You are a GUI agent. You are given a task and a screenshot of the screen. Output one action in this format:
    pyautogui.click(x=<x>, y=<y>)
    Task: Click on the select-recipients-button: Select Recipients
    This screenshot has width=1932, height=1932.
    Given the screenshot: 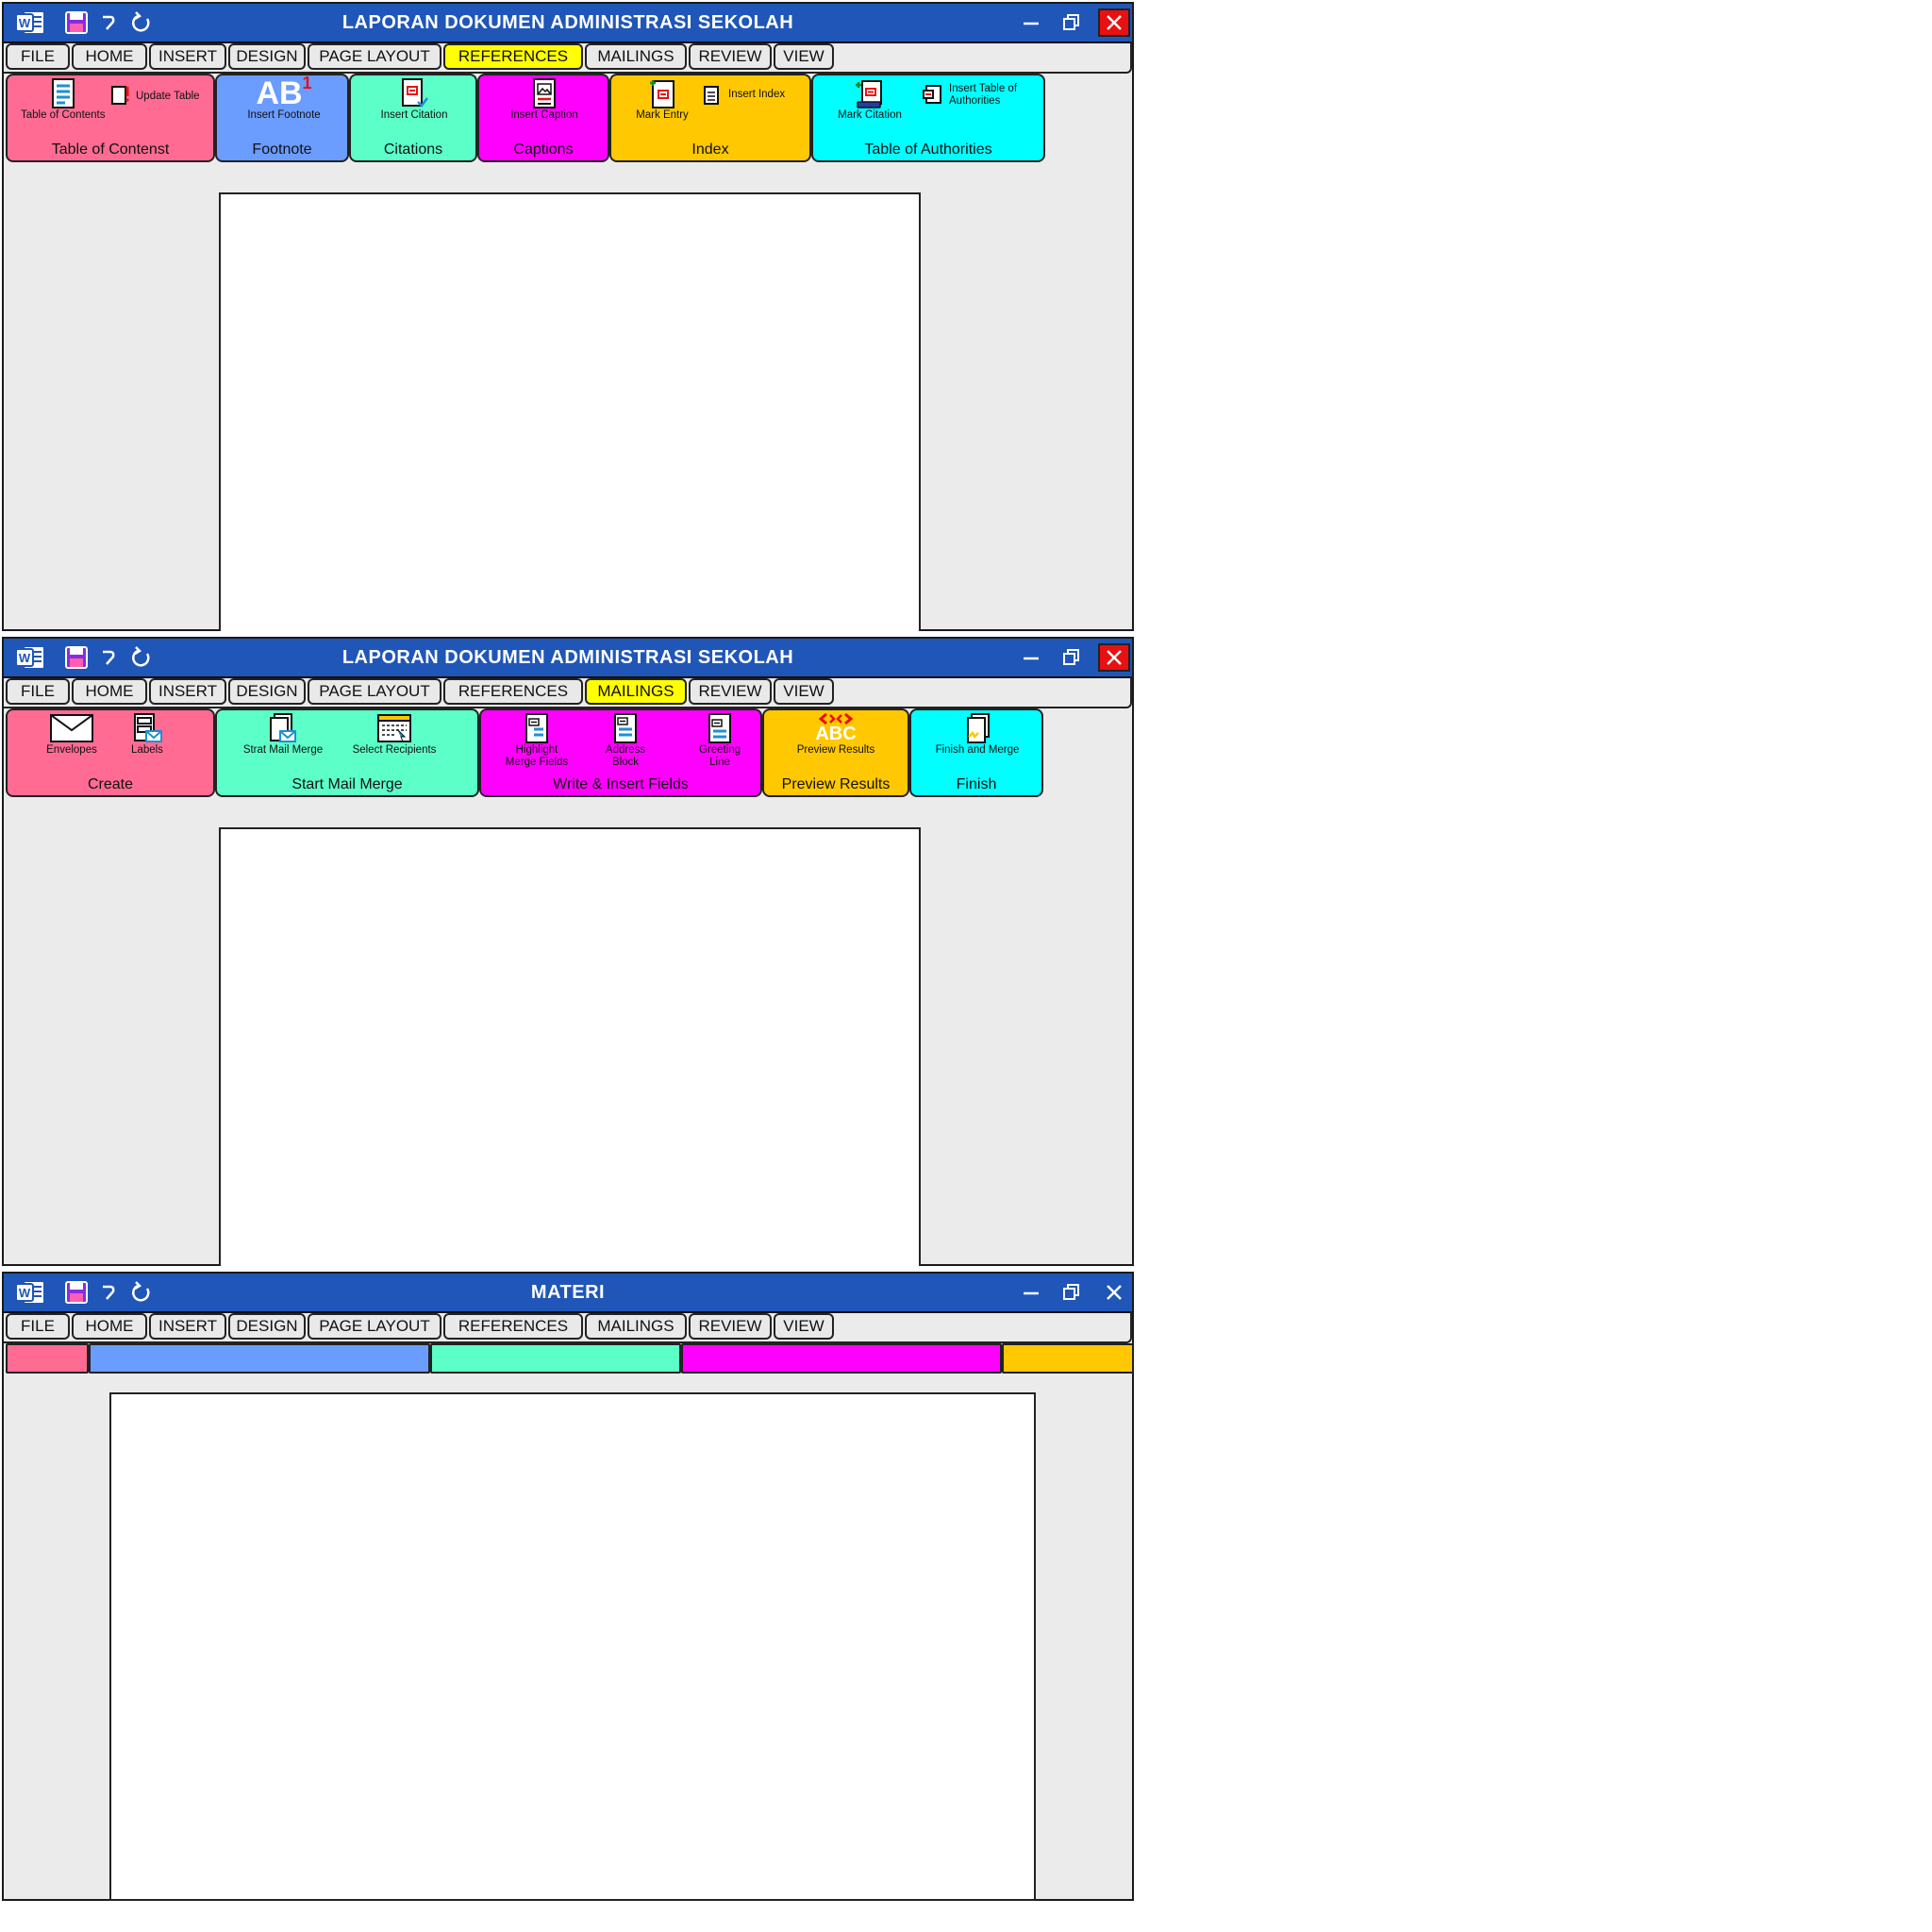 What is the action you would take?
    pyautogui.click(x=394, y=735)
    